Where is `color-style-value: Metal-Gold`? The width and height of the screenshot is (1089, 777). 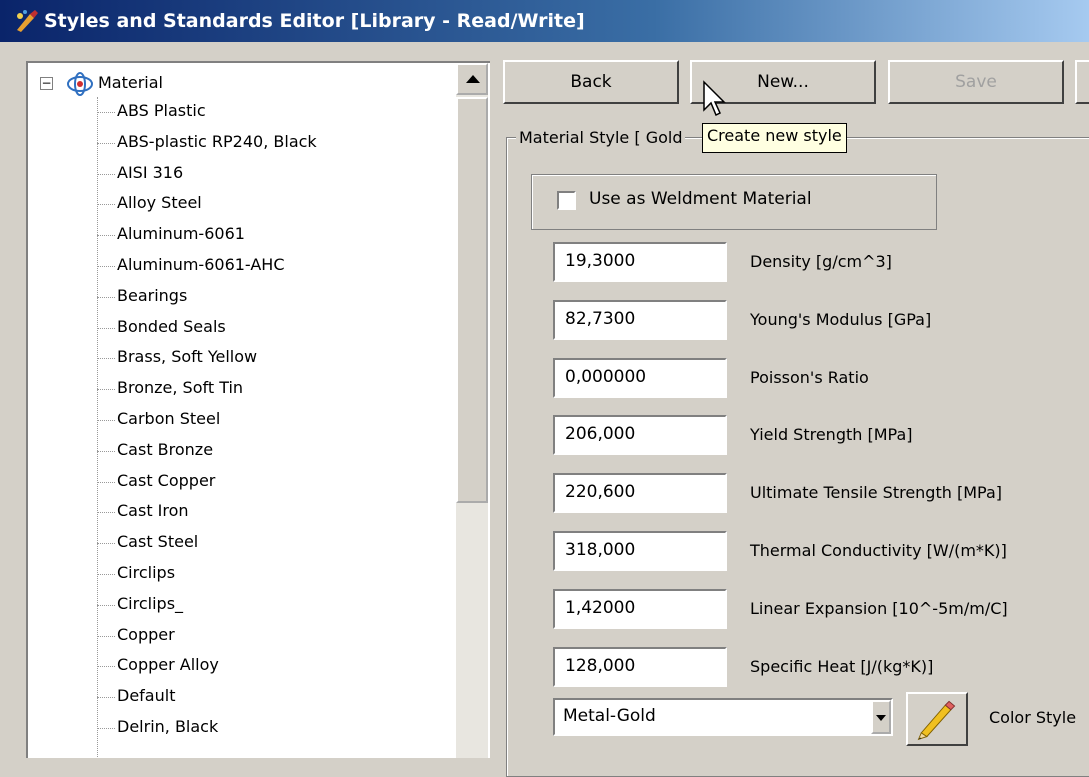
color-style-value: Metal-Gold is located at coordinates (609, 716).